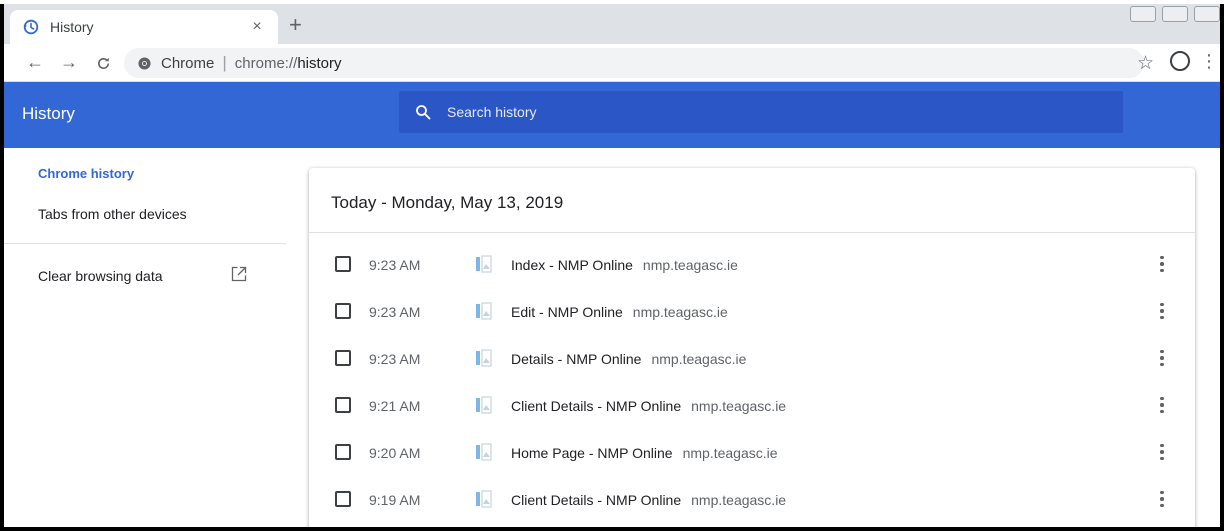 The height and width of the screenshot is (531, 1224). Describe the element at coordinates (266, 63) in the screenshot. I see `url-scheme: chrome://` at that location.